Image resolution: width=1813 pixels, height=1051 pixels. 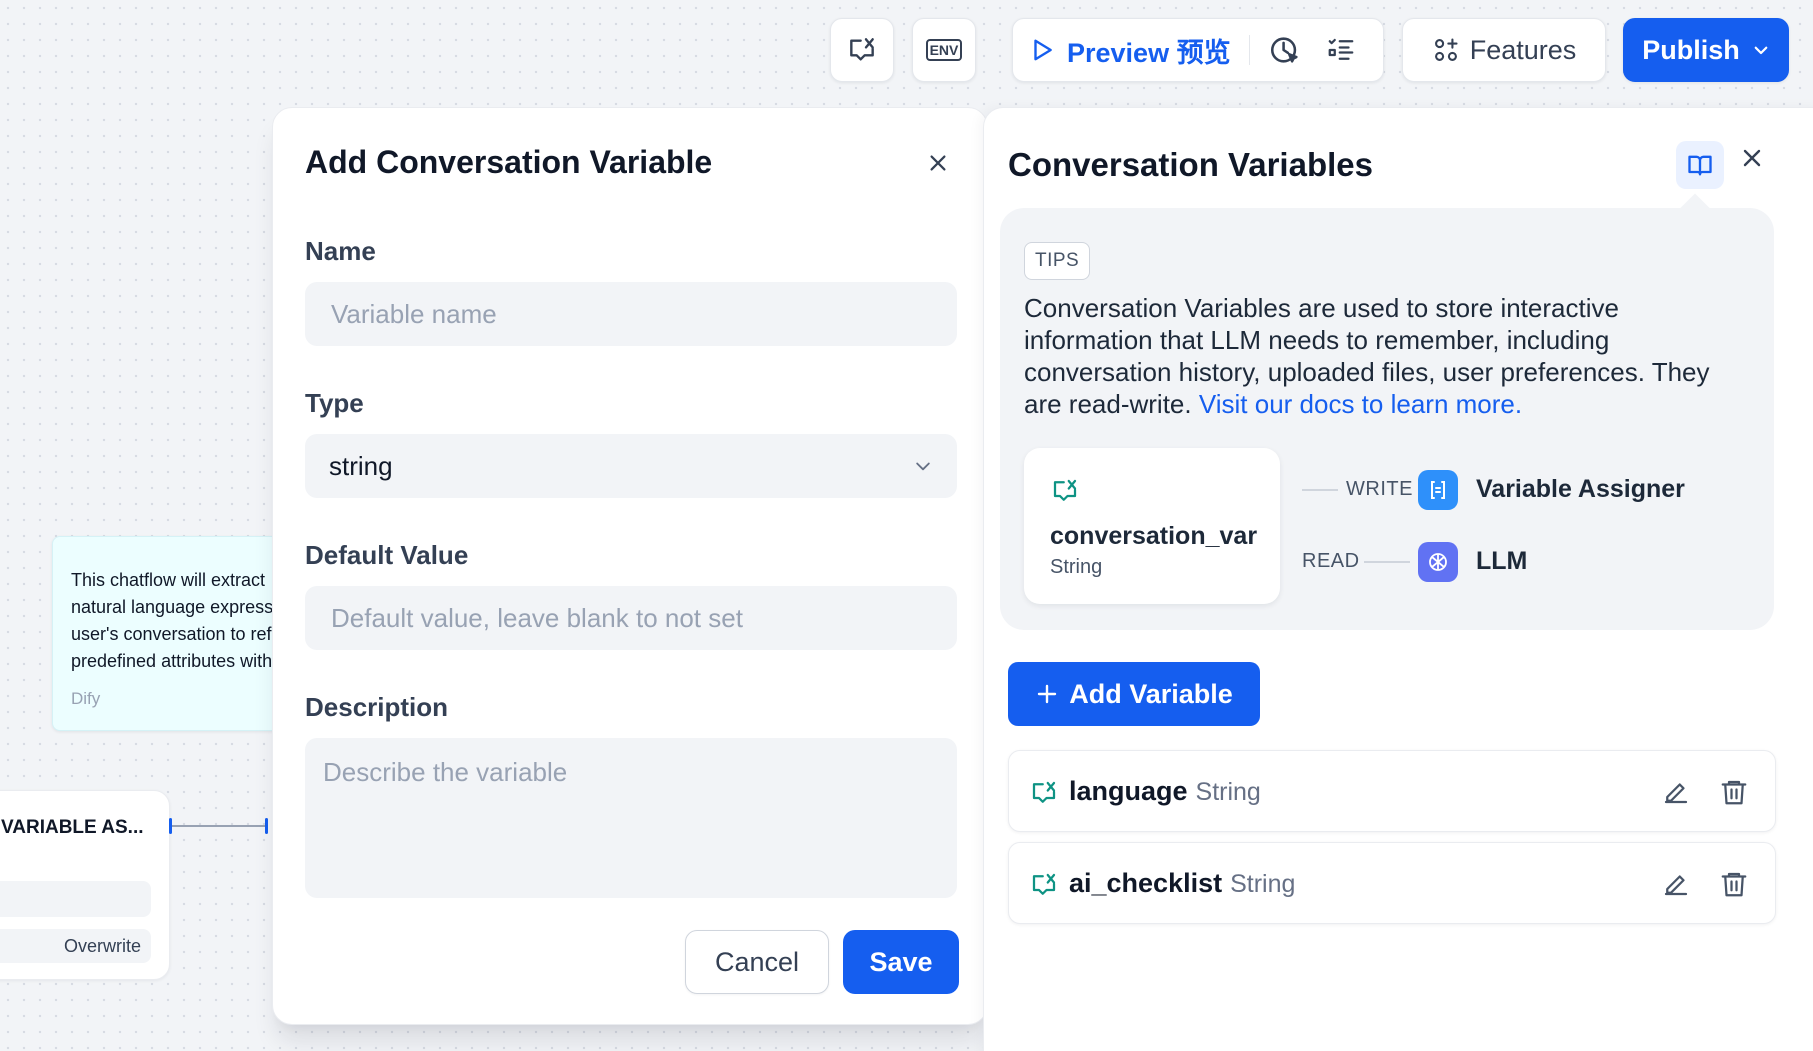 What do you see at coordinates (1438, 490) in the screenshot?
I see `variable-assigner-icon` at bounding box center [1438, 490].